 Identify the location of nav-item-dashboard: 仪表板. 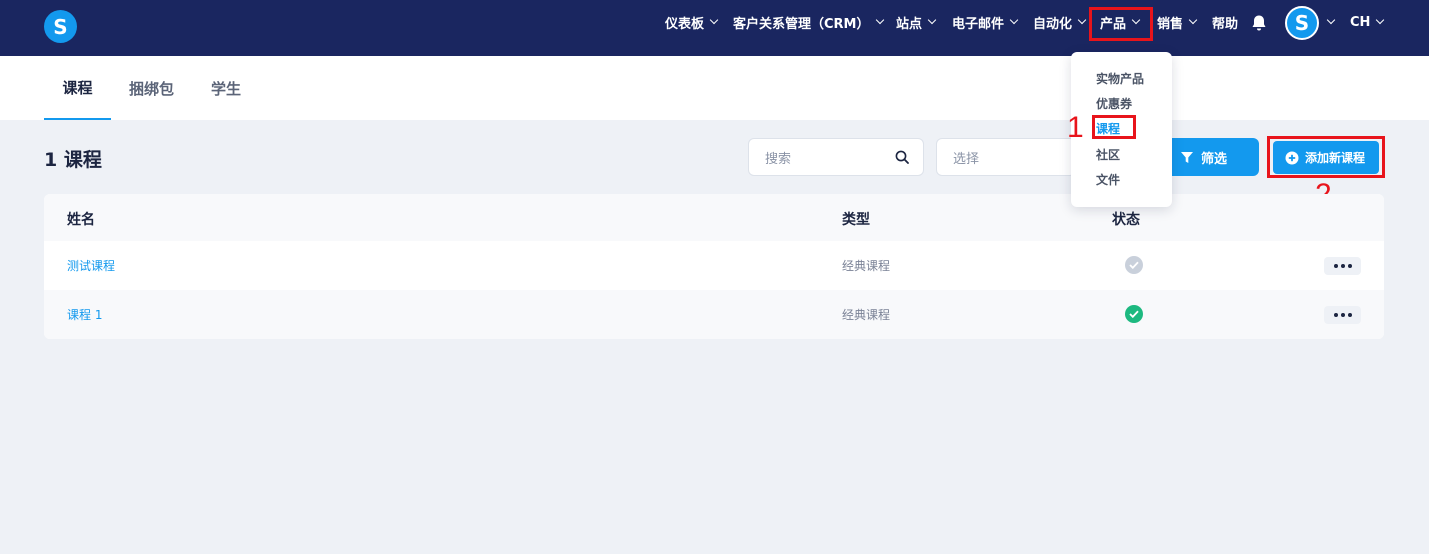
(692, 22).